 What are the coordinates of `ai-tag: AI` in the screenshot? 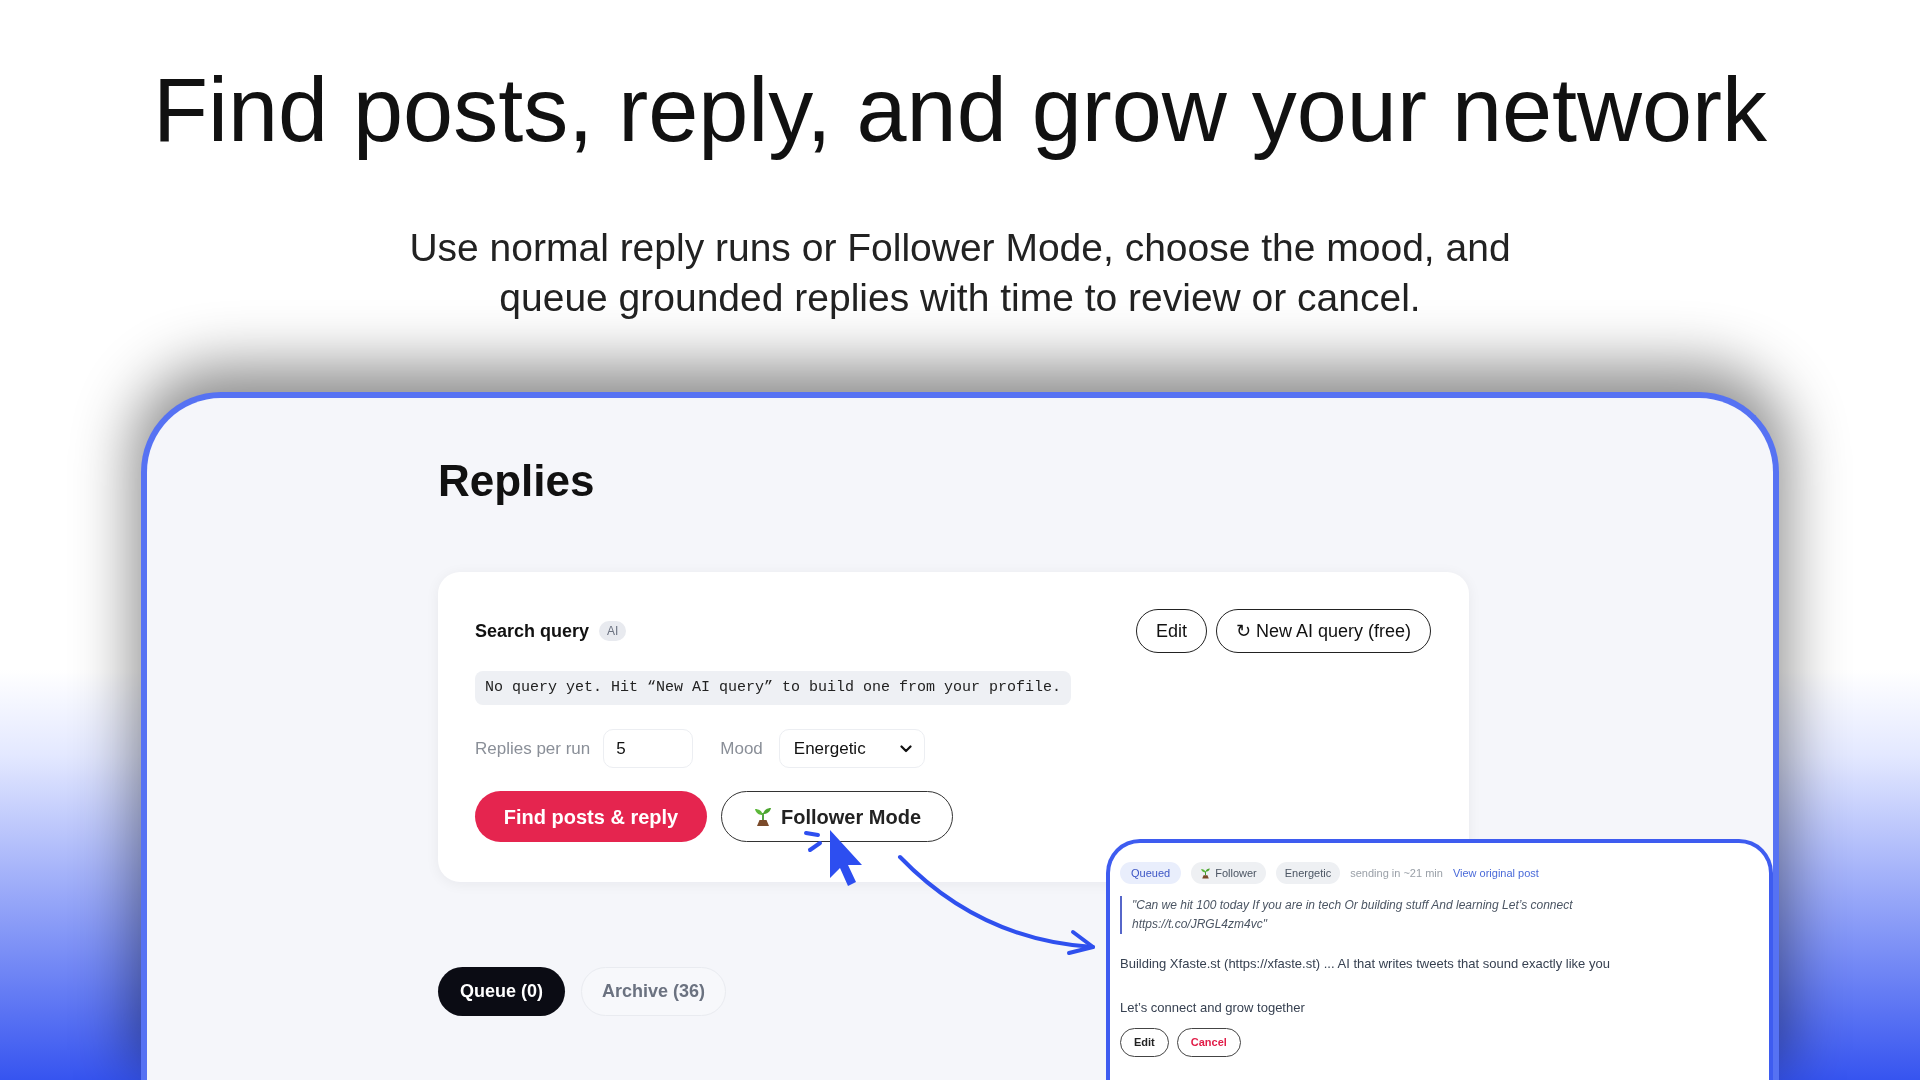 It's located at (613, 631).